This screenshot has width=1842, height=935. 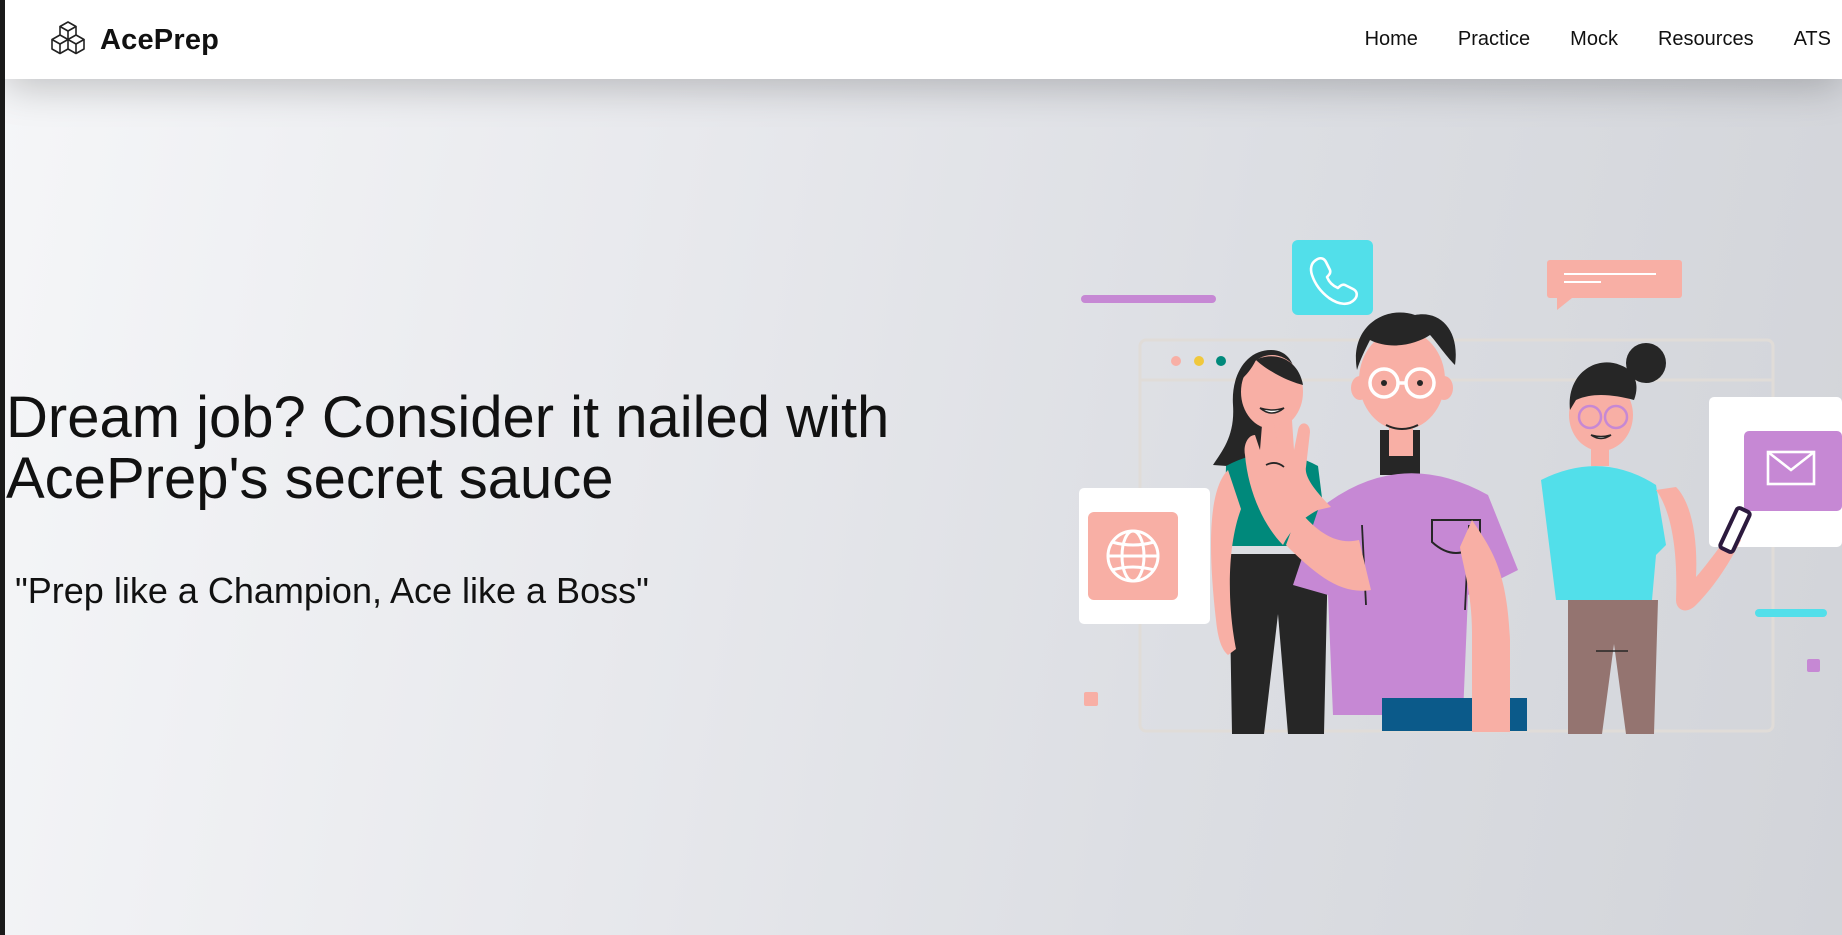 What do you see at coordinates (1706, 39) in the screenshot?
I see `nav-resources: Resources` at bounding box center [1706, 39].